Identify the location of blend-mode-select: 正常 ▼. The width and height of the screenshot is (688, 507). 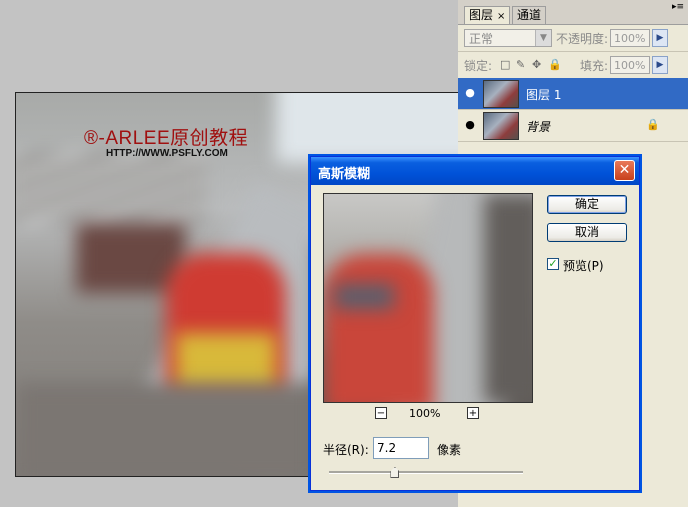
(508, 38).